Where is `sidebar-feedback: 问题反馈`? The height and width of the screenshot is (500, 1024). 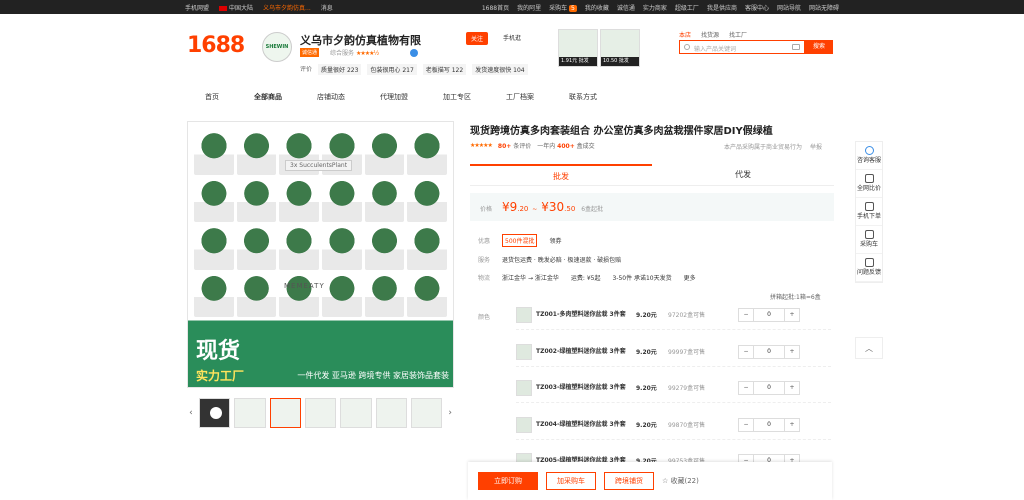
sidebar-feedback: 问题反馈 is located at coordinates (869, 268).